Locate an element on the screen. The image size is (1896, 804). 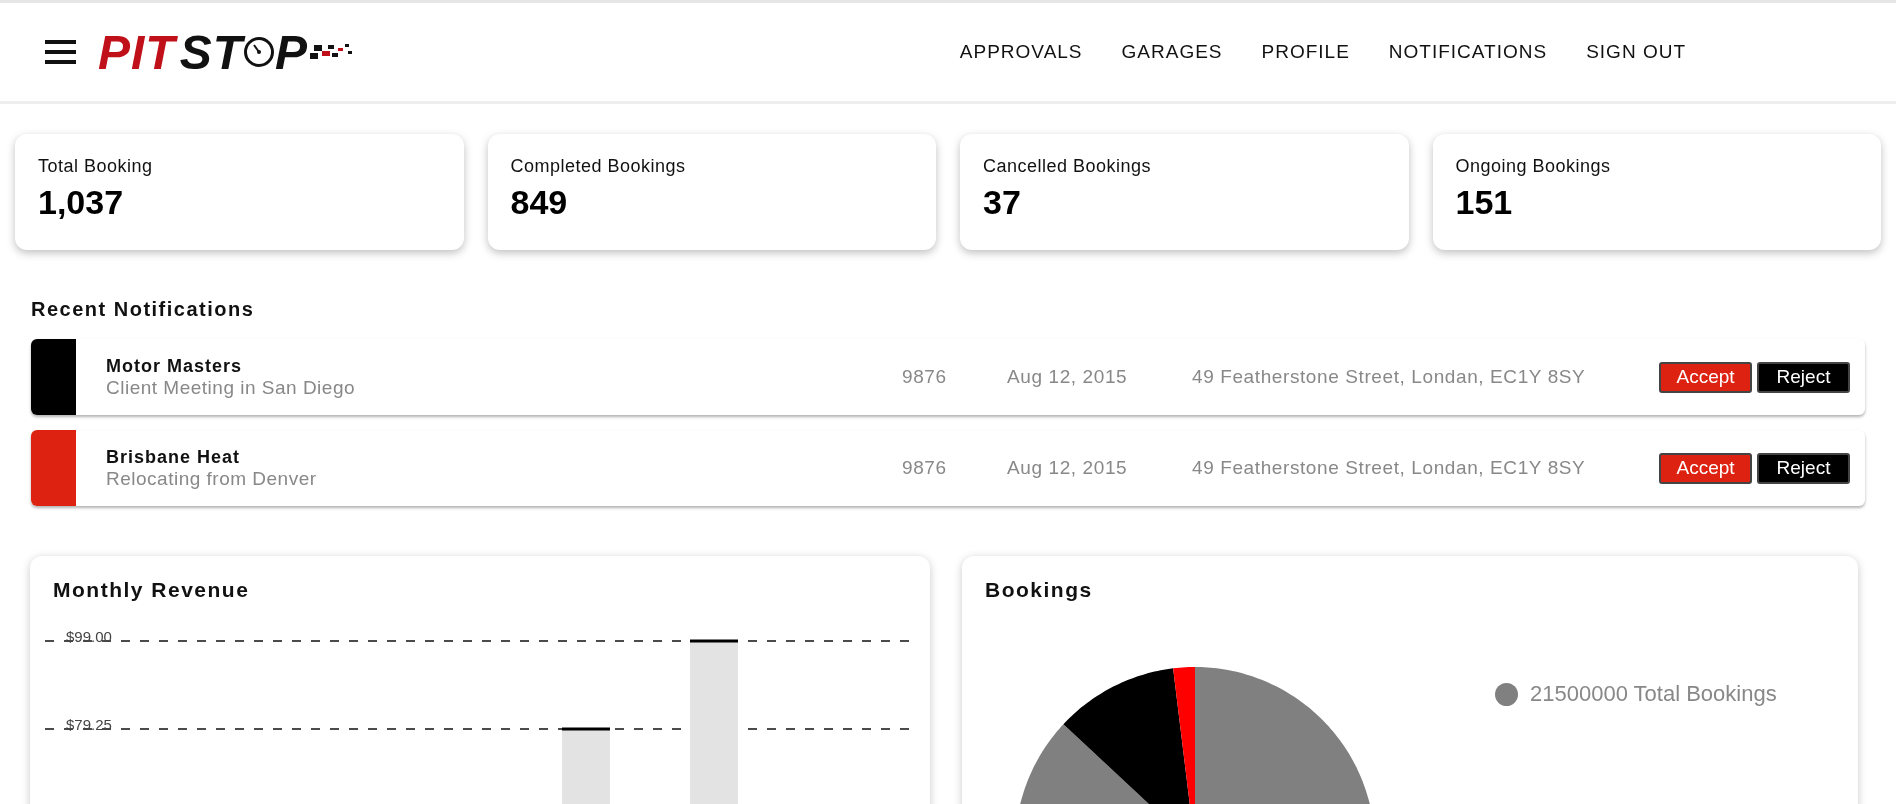
notification-name: Motor Masters is located at coordinates (175, 366).